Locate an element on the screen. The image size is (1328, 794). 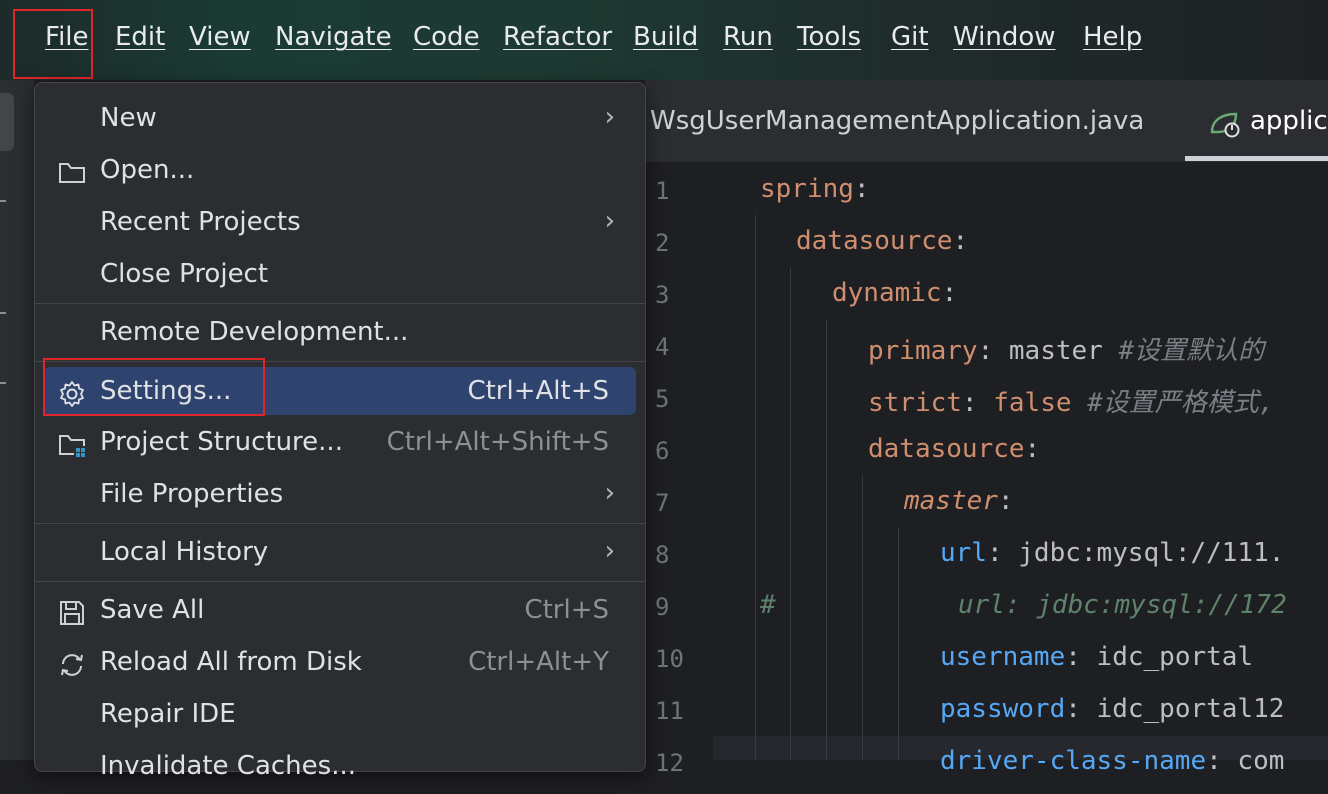
menu-item-shortcut: Ctrl+Alt+S is located at coordinates (538, 391).